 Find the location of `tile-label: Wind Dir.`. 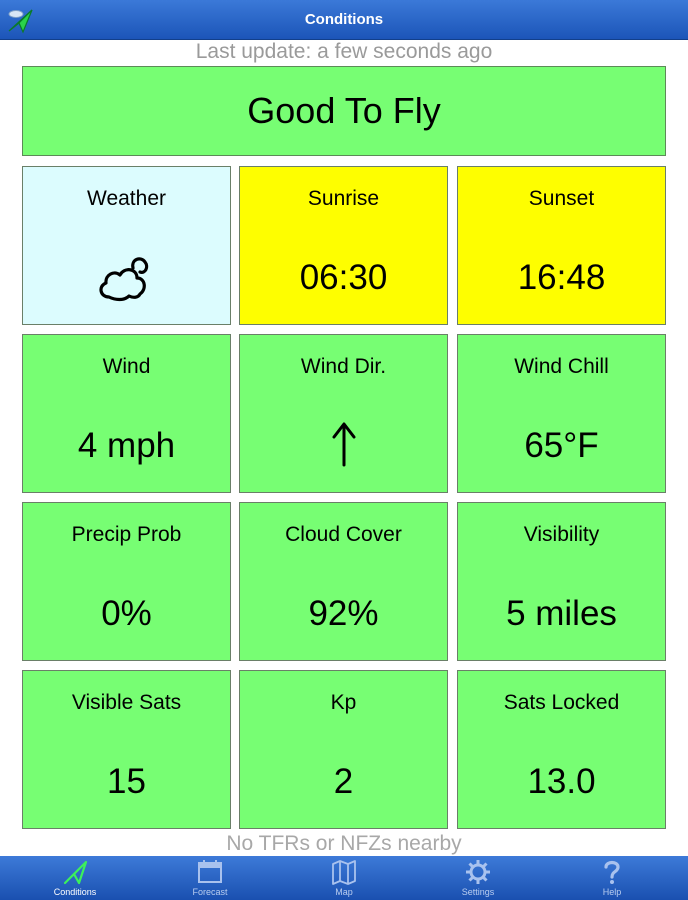

tile-label: Wind Dir. is located at coordinates (343, 366).